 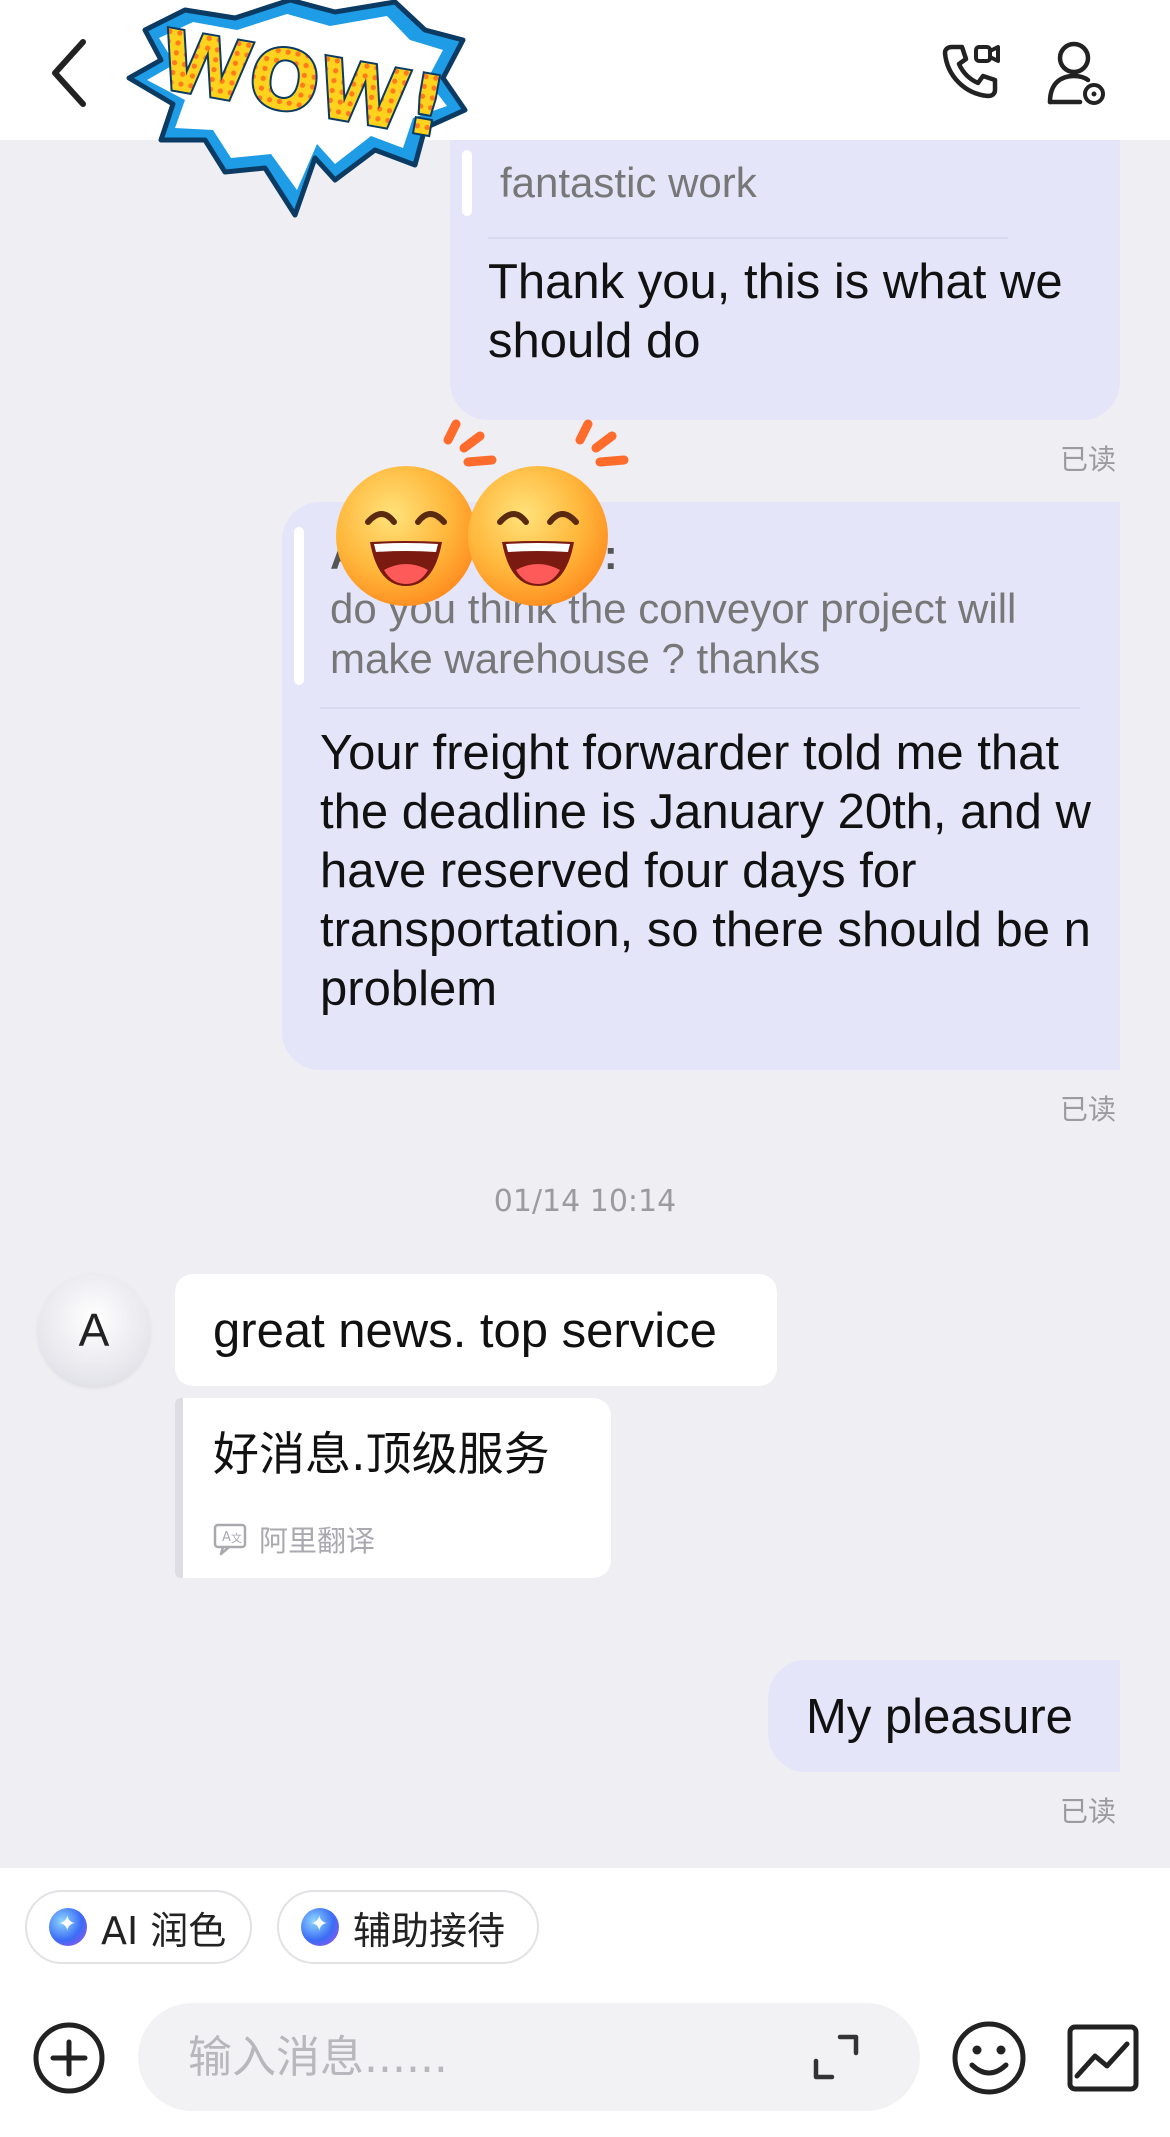 I want to click on profile-button, so click(x=1077, y=73).